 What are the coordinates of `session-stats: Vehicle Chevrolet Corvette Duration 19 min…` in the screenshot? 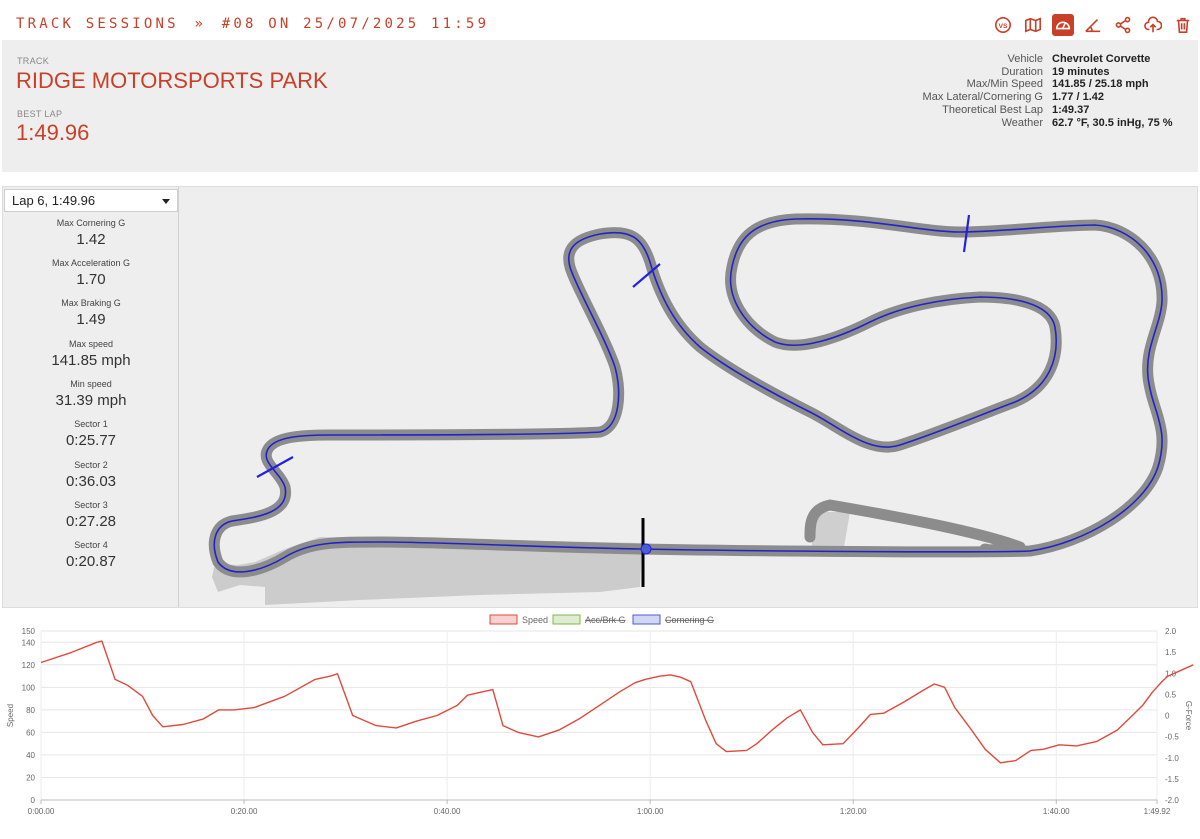 It's located at (1053, 91).